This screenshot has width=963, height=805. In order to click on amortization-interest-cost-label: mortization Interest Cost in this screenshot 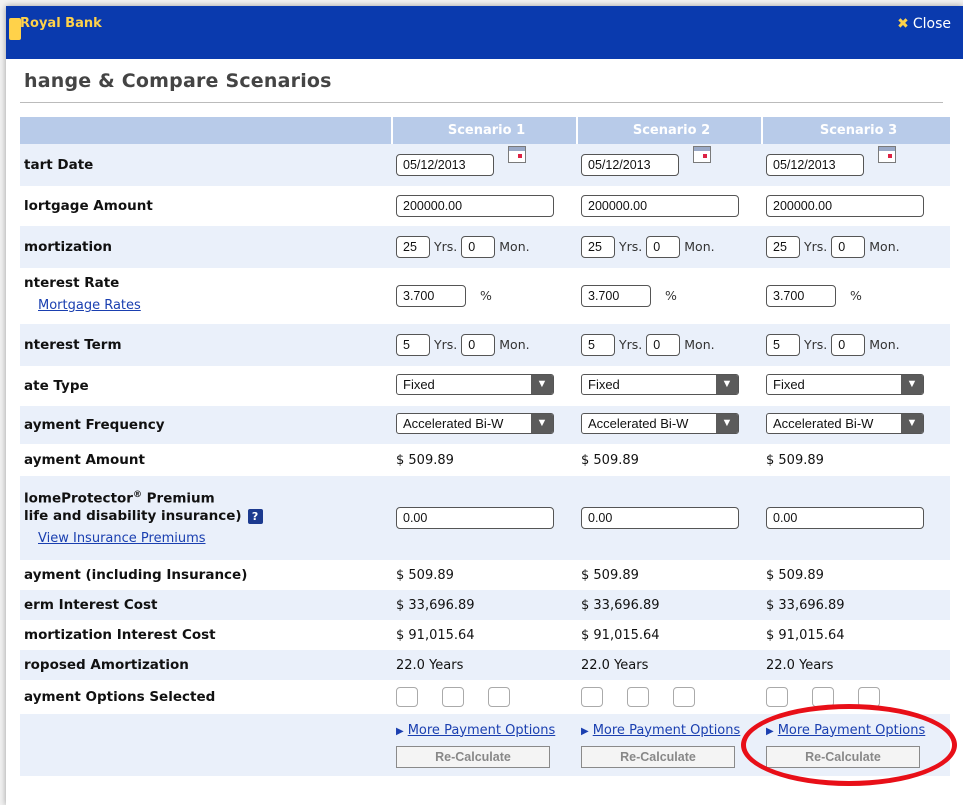, I will do `click(120, 635)`.